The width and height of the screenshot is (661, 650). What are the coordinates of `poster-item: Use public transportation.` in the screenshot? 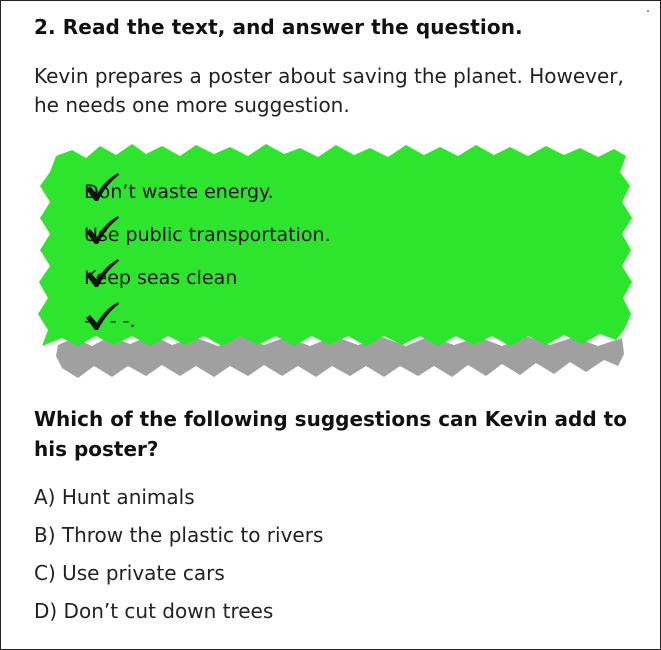 It's located at (207, 236).